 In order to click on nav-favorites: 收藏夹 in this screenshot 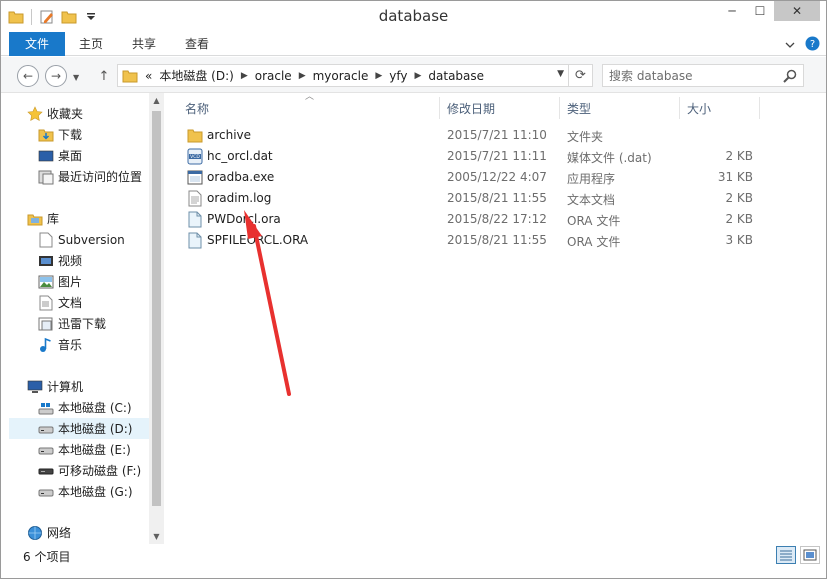, I will do `click(55, 113)`.